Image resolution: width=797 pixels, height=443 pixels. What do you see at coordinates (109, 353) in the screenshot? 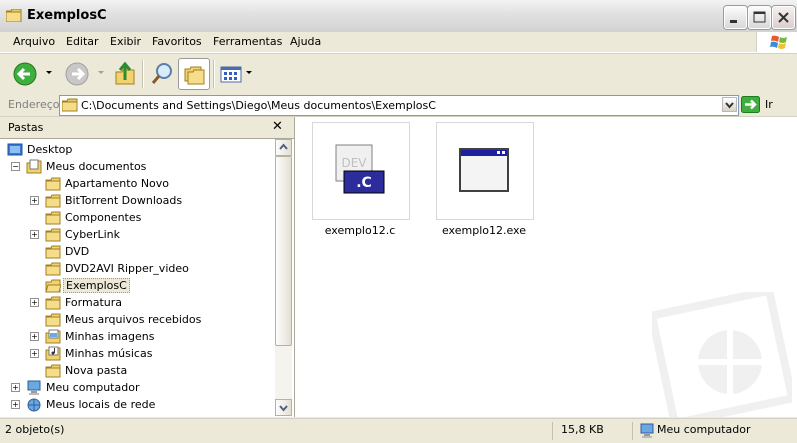
I see `tree-label: Minhas músicas` at bounding box center [109, 353].